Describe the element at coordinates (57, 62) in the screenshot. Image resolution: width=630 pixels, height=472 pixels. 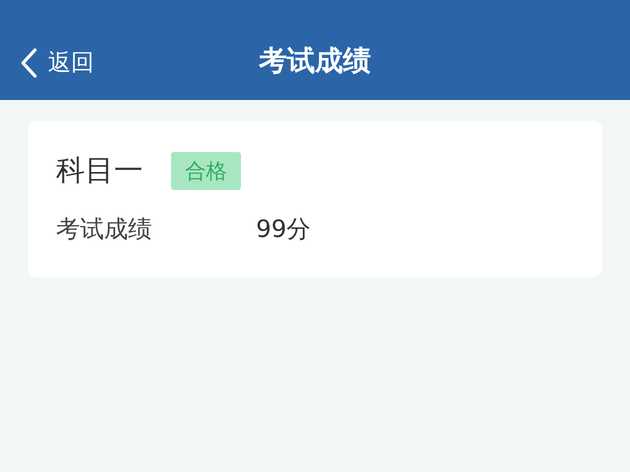
I see `back-button: 返回` at that location.